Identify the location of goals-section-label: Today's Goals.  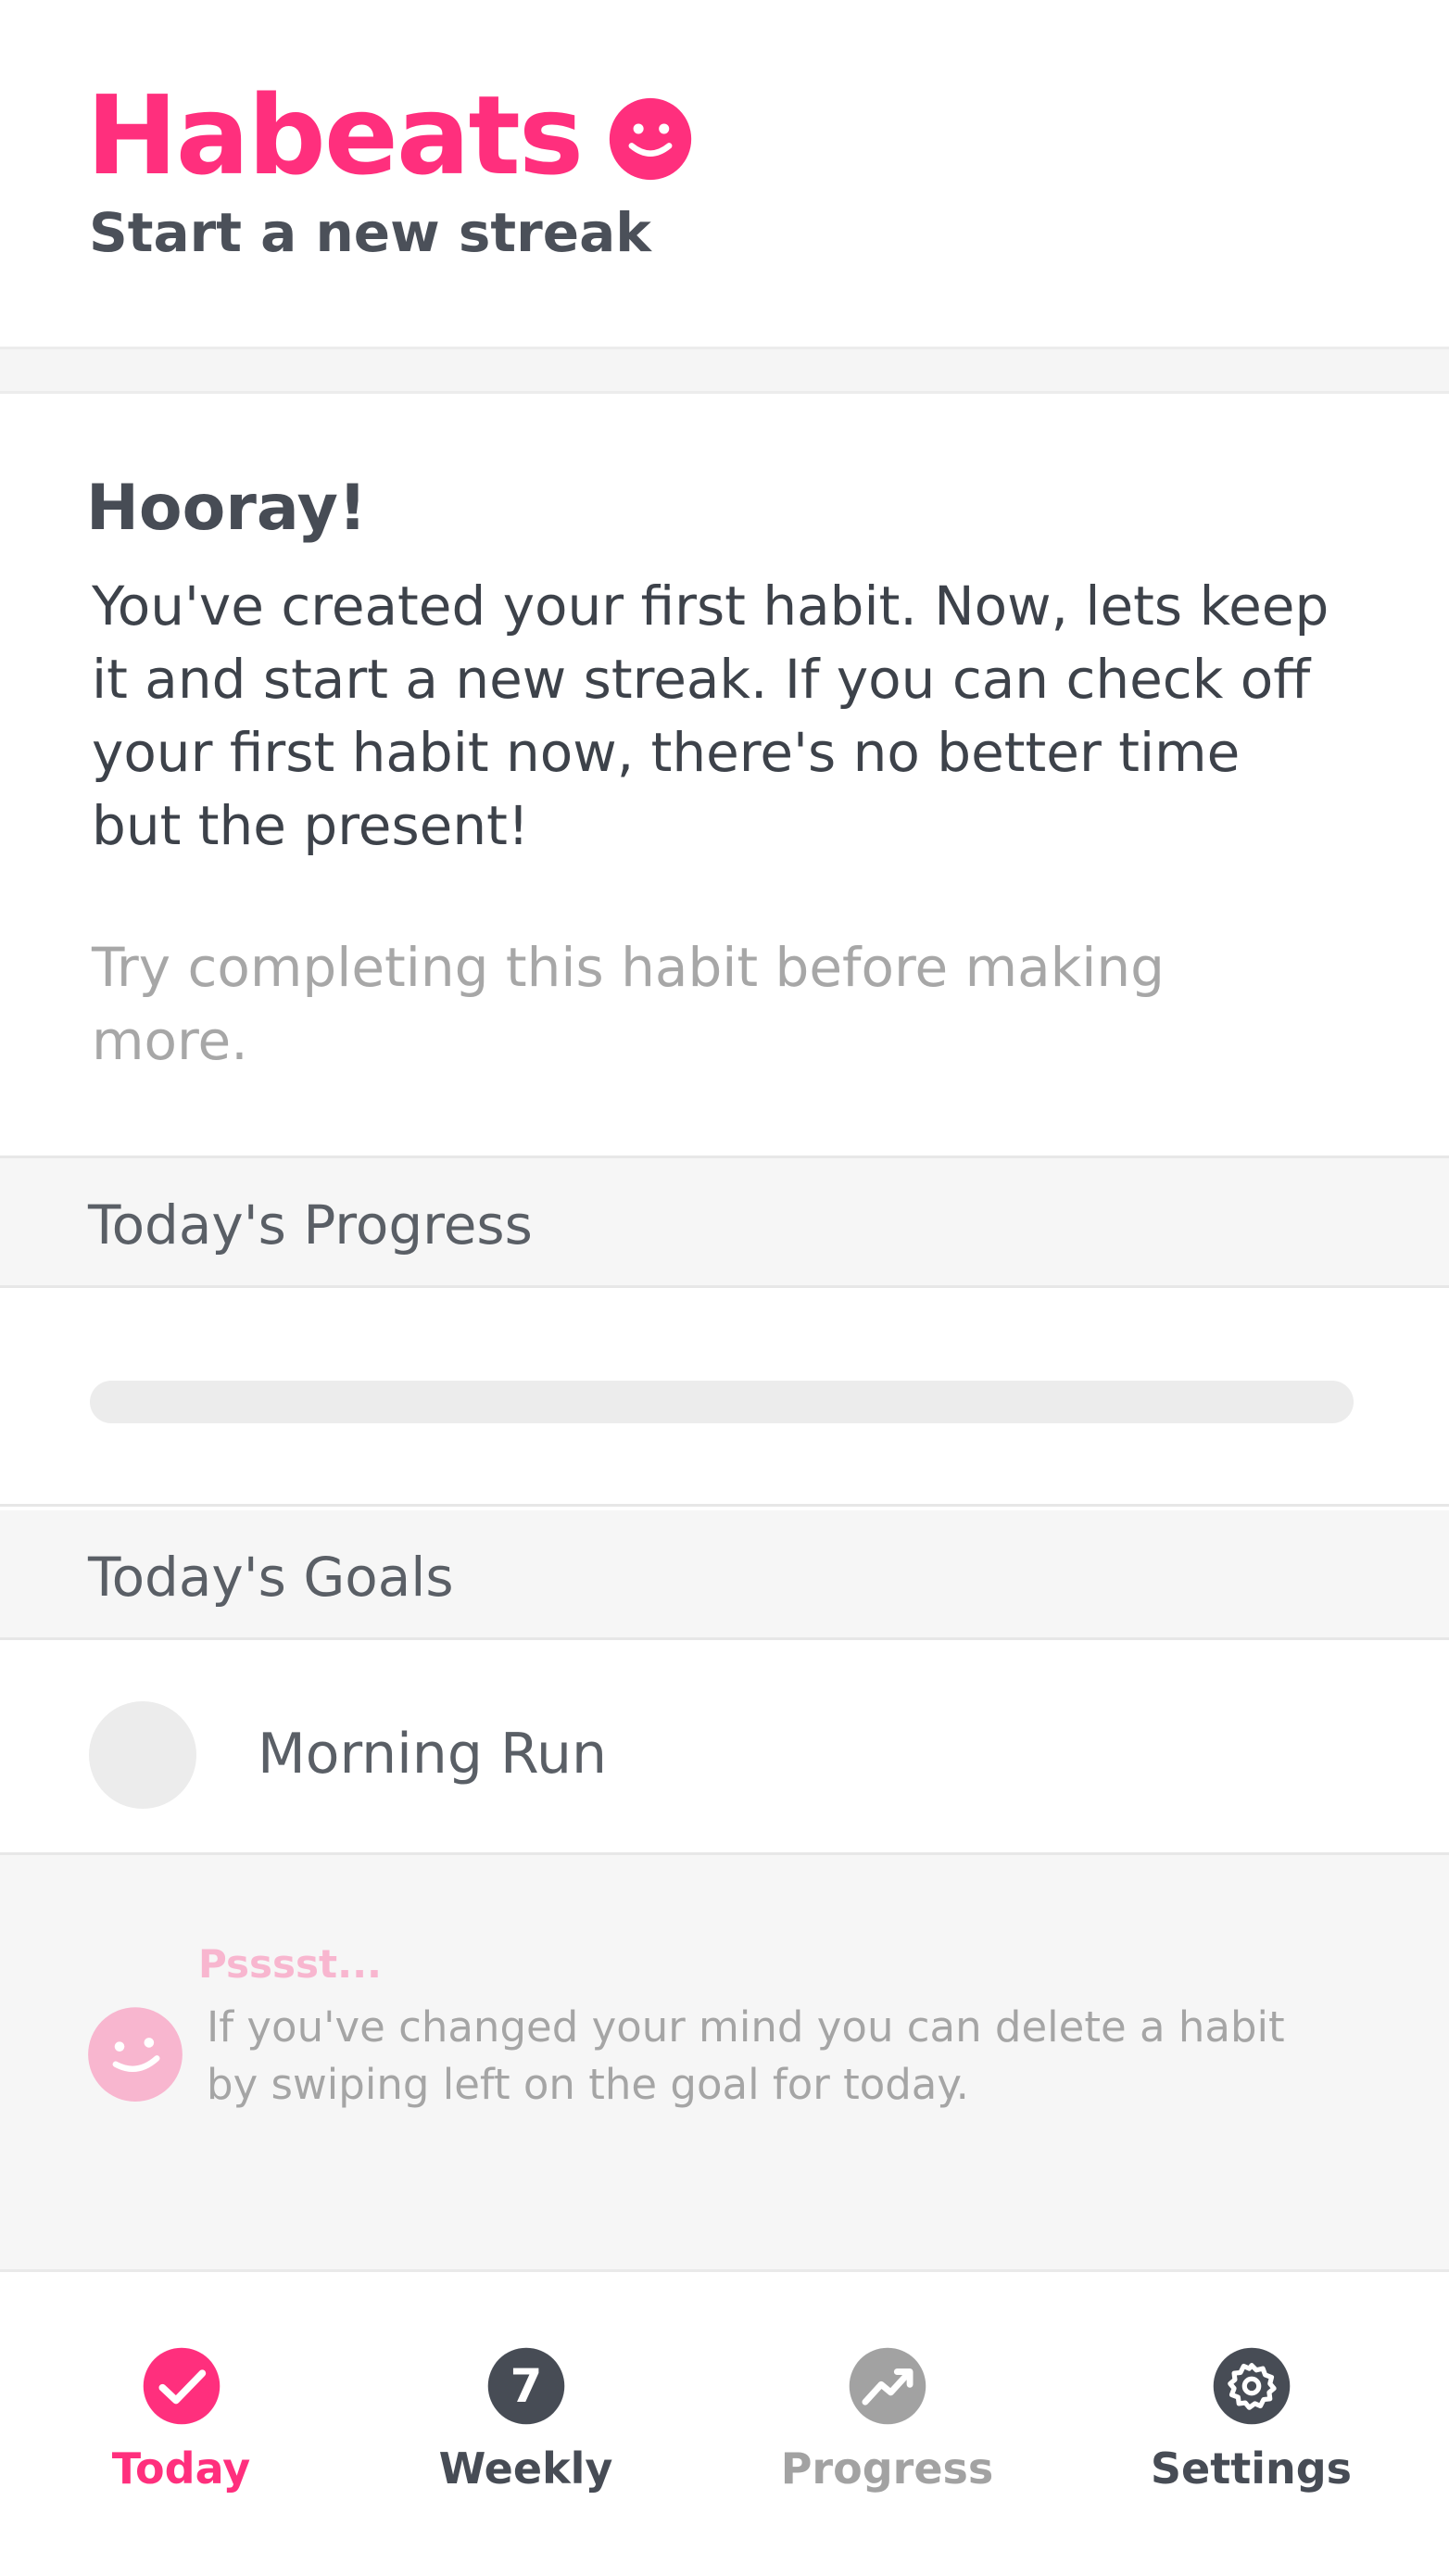
(271, 1578).